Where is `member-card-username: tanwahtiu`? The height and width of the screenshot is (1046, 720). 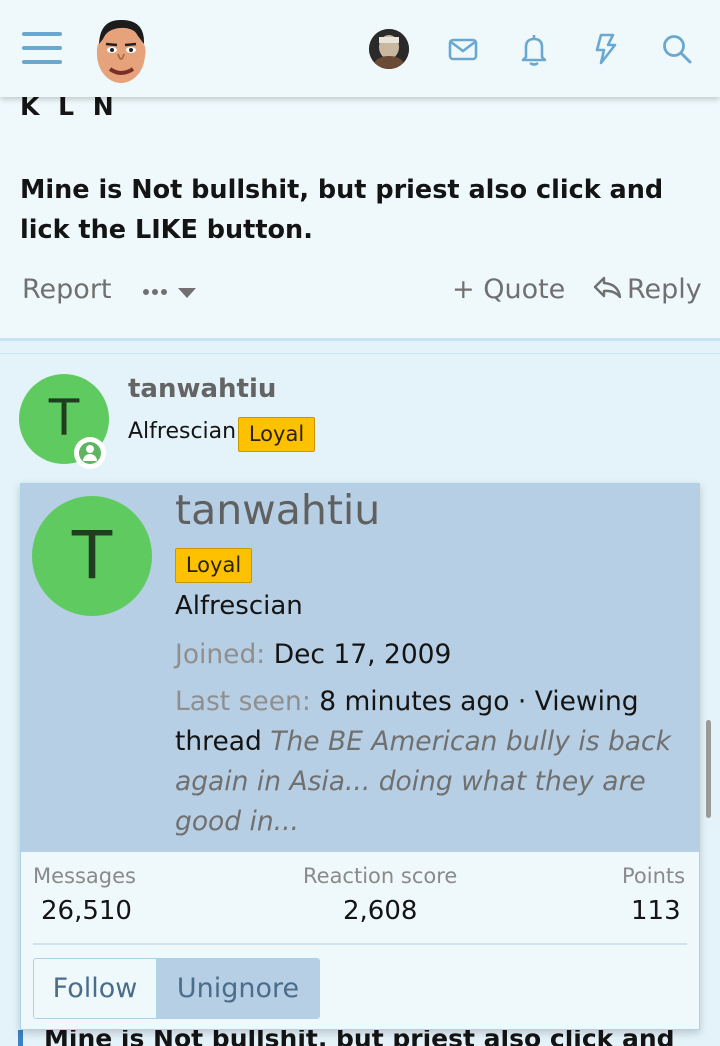 member-card-username: tanwahtiu is located at coordinates (277, 510).